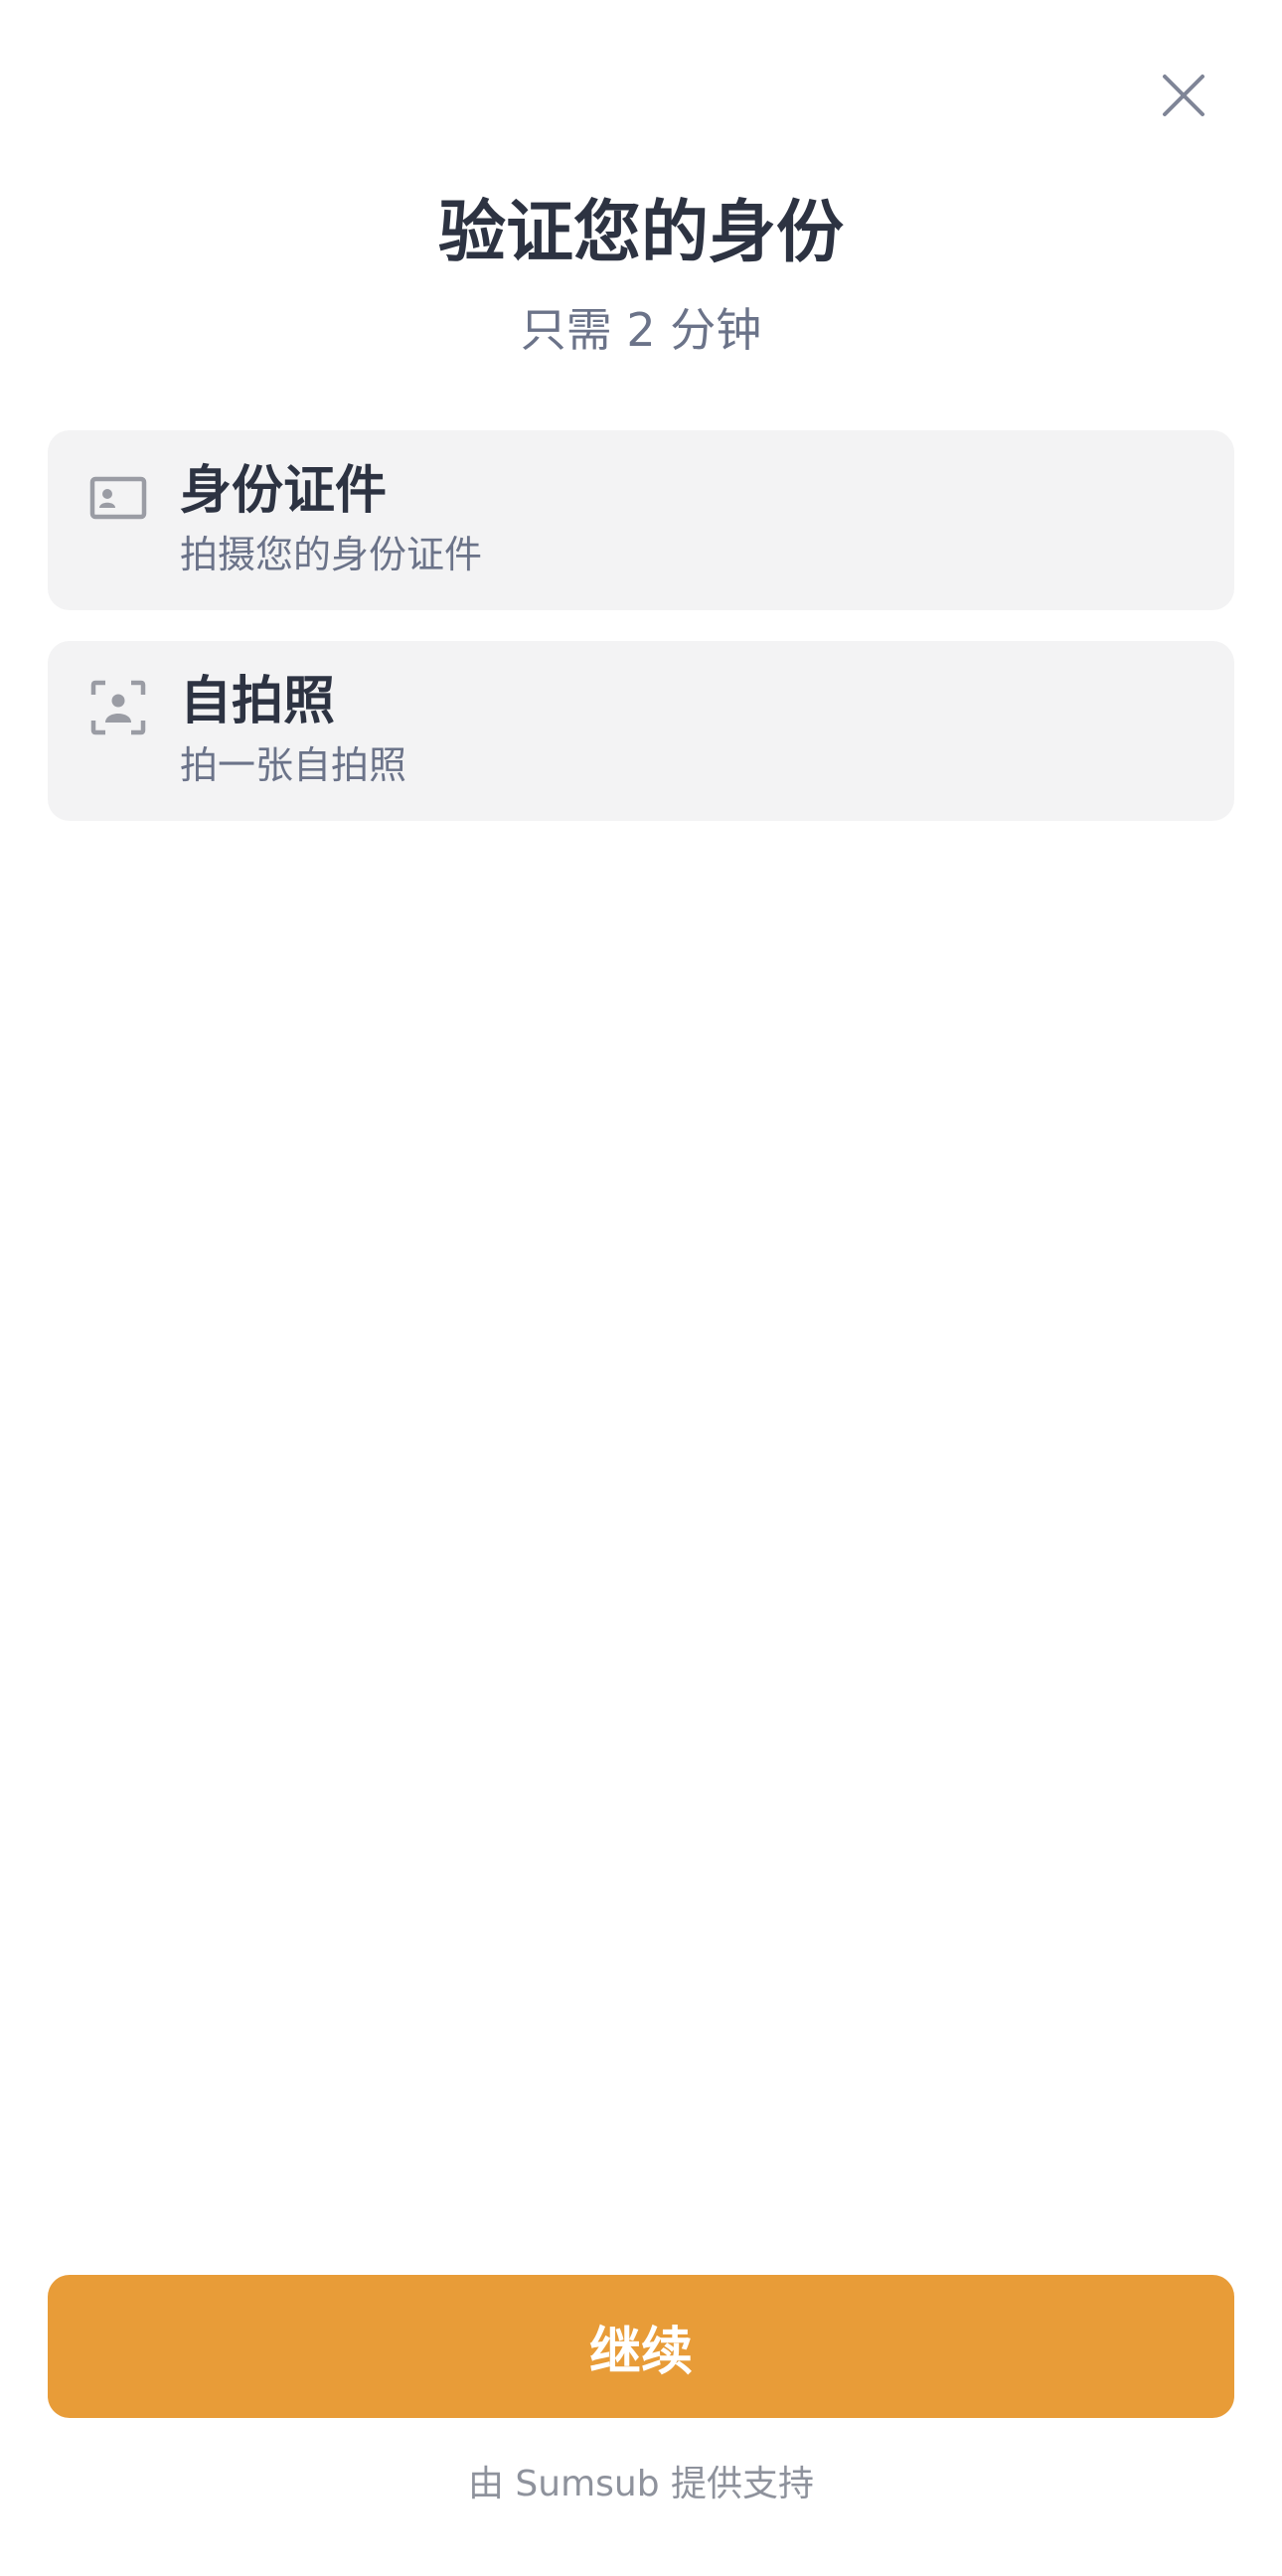  What do you see at coordinates (641, 2346) in the screenshot?
I see `continue-button: 继续` at bounding box center [641, 2346].